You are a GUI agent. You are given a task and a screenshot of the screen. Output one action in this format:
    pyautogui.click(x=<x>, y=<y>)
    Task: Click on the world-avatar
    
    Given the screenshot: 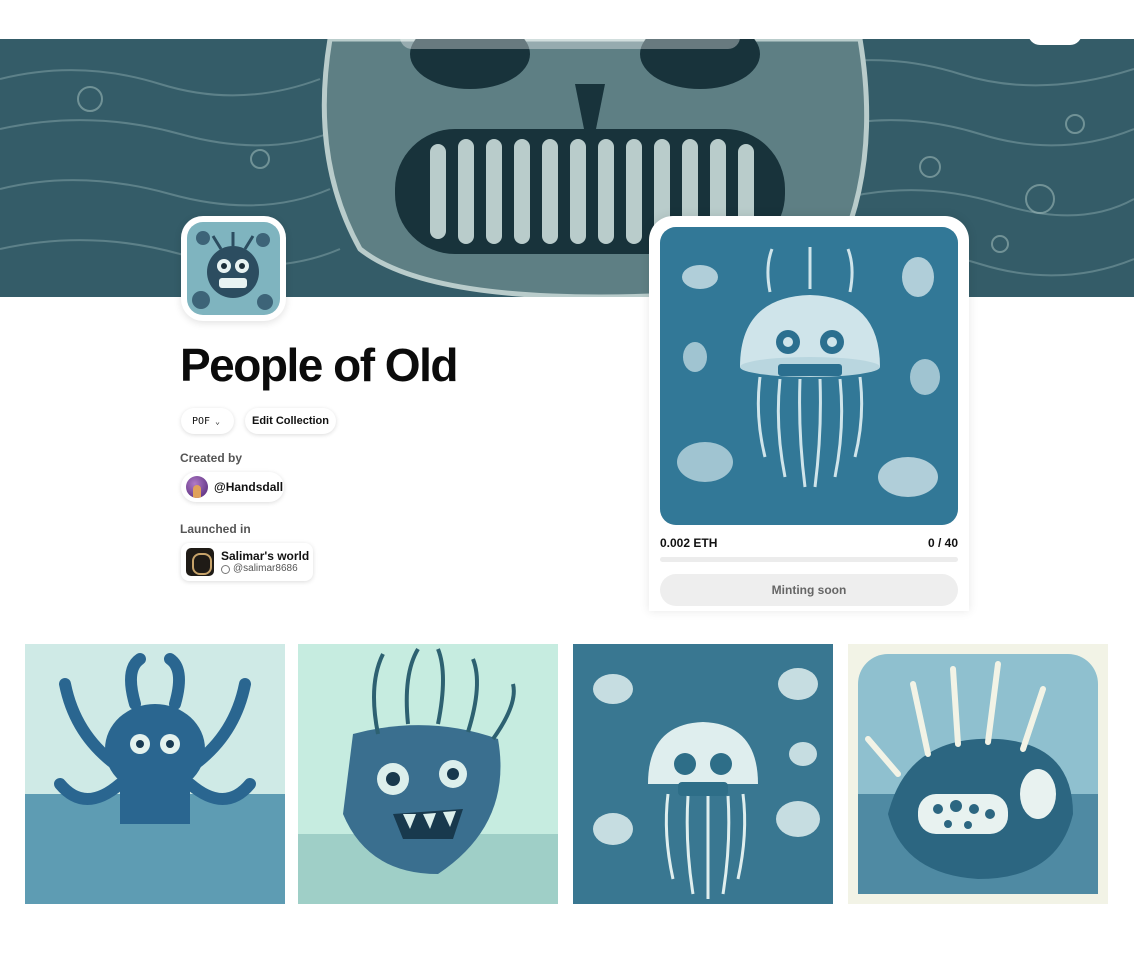 What is the action you would take?
    pyautogui.click(x=200, y=562)
    